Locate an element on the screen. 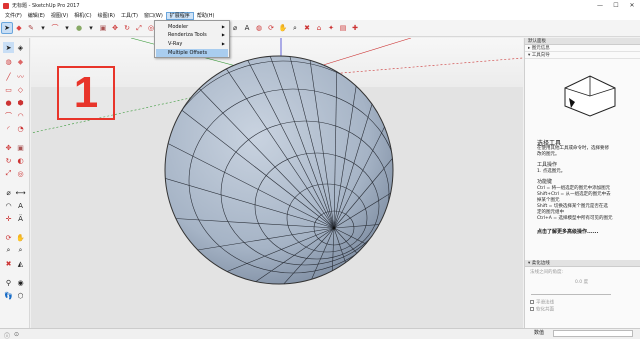 This screenshot has width=640, height=339. pushpull-icon: ▣ is located at coordinates (103, 28).